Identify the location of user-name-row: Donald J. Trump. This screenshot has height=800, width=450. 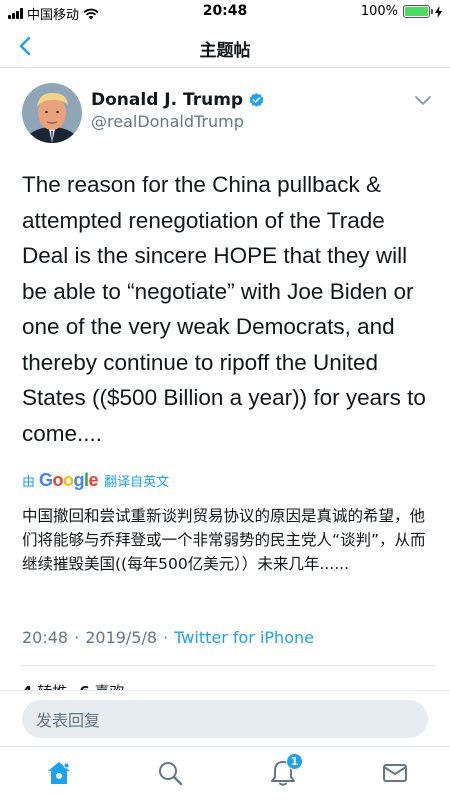
(178, 100).